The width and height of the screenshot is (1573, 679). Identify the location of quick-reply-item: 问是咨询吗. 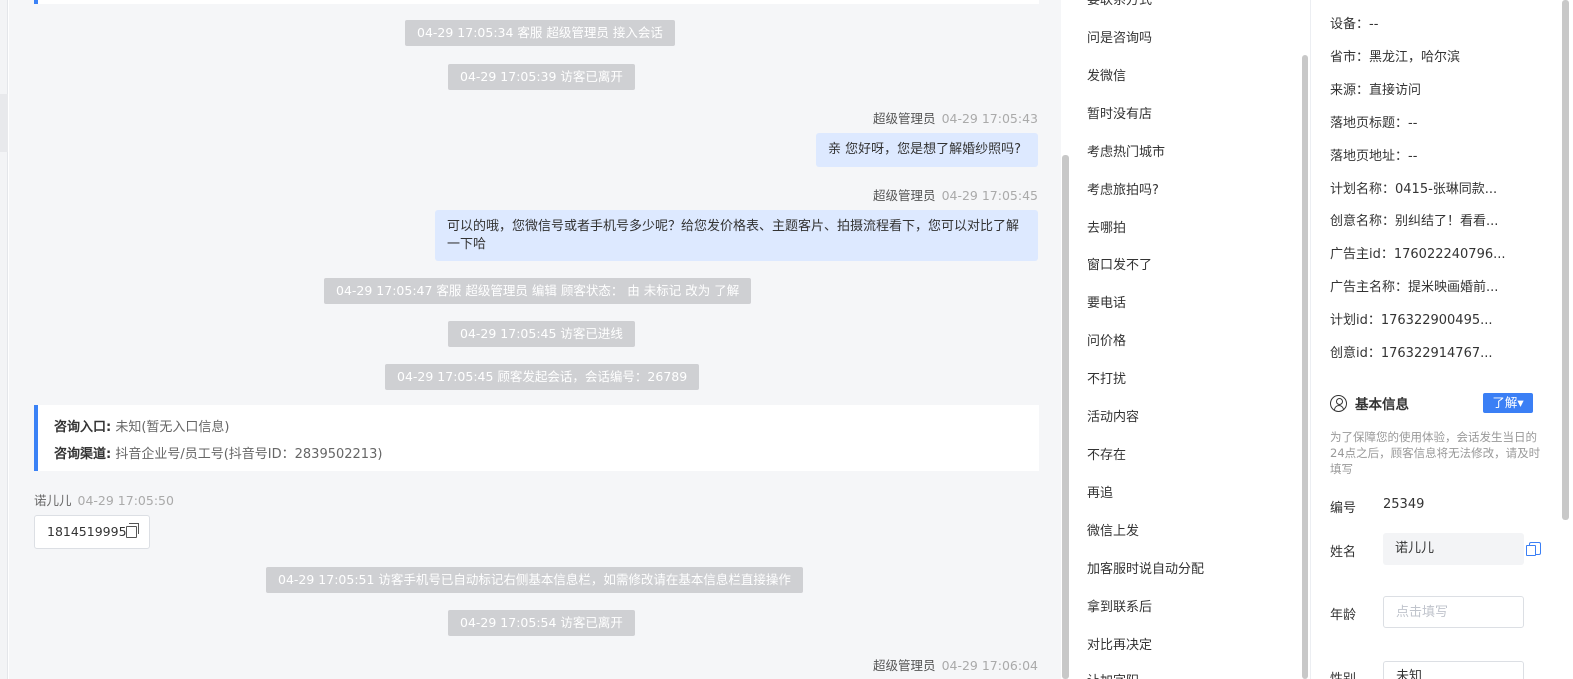
(1119, 36).